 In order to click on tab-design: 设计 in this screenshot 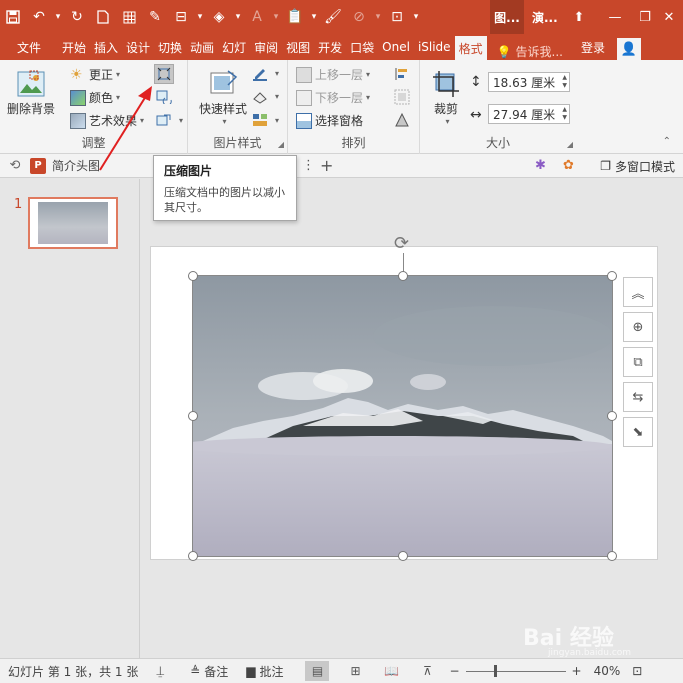, I will do `click(138, 47)`.